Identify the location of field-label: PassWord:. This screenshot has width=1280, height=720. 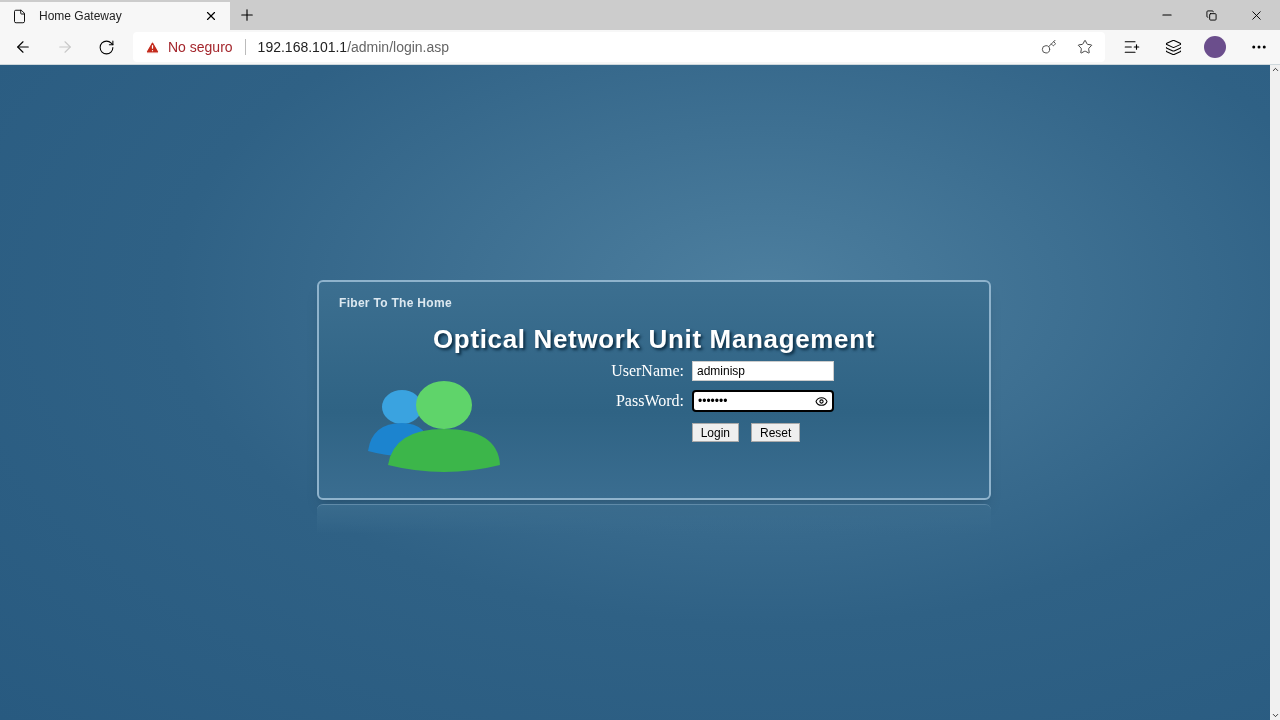
(649, 401).